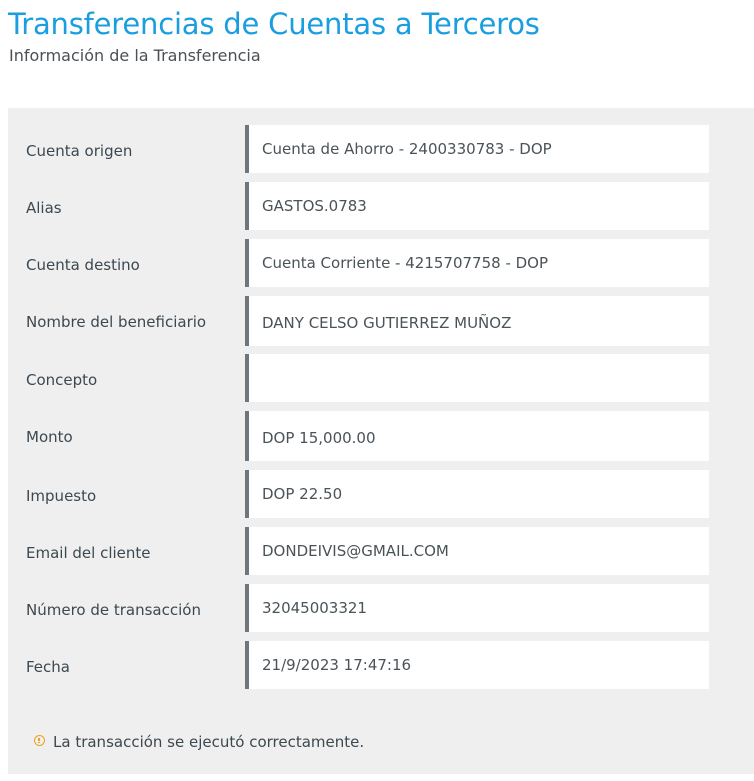 This screenshot has width=754, height=781. What do you see at coordinates (477, 608) in the screenshot?
I see `row-value: 32045003321` at bounding box center [477, 608].